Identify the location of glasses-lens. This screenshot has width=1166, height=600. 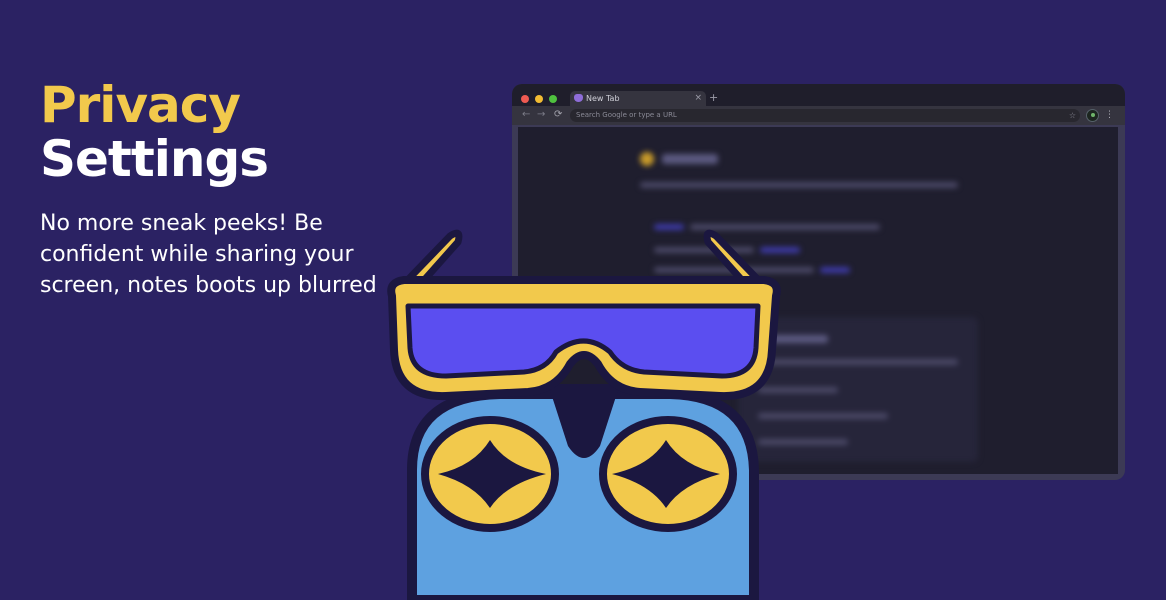
(583, 341).